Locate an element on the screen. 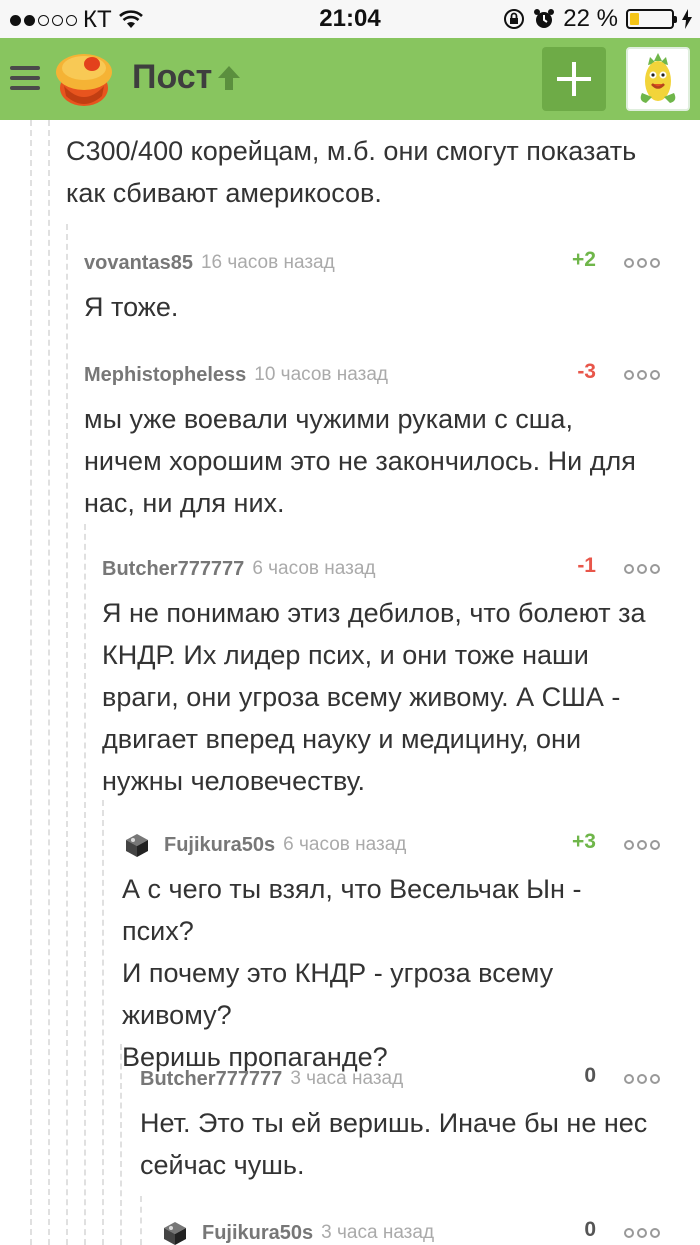  comment-header: Fujikura50s 3 часа назад 0 is located at coordinates (410, 1230).